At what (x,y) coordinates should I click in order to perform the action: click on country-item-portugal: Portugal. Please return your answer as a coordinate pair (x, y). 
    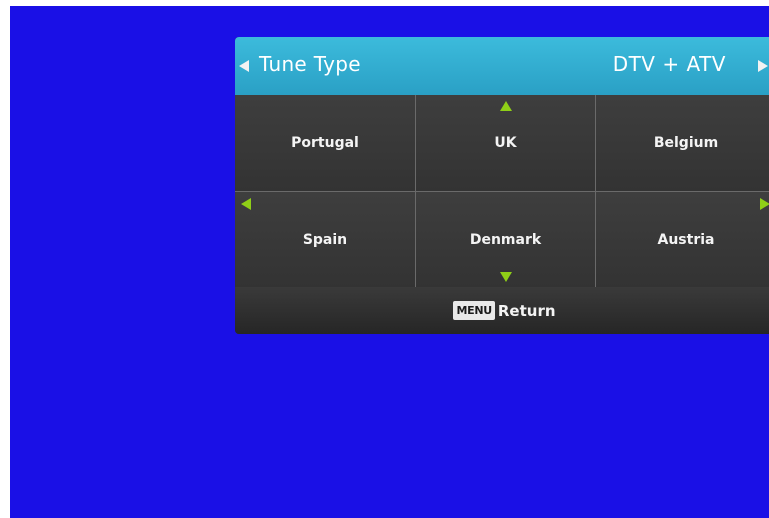
    Looking at the image, I should click on (325, 143).